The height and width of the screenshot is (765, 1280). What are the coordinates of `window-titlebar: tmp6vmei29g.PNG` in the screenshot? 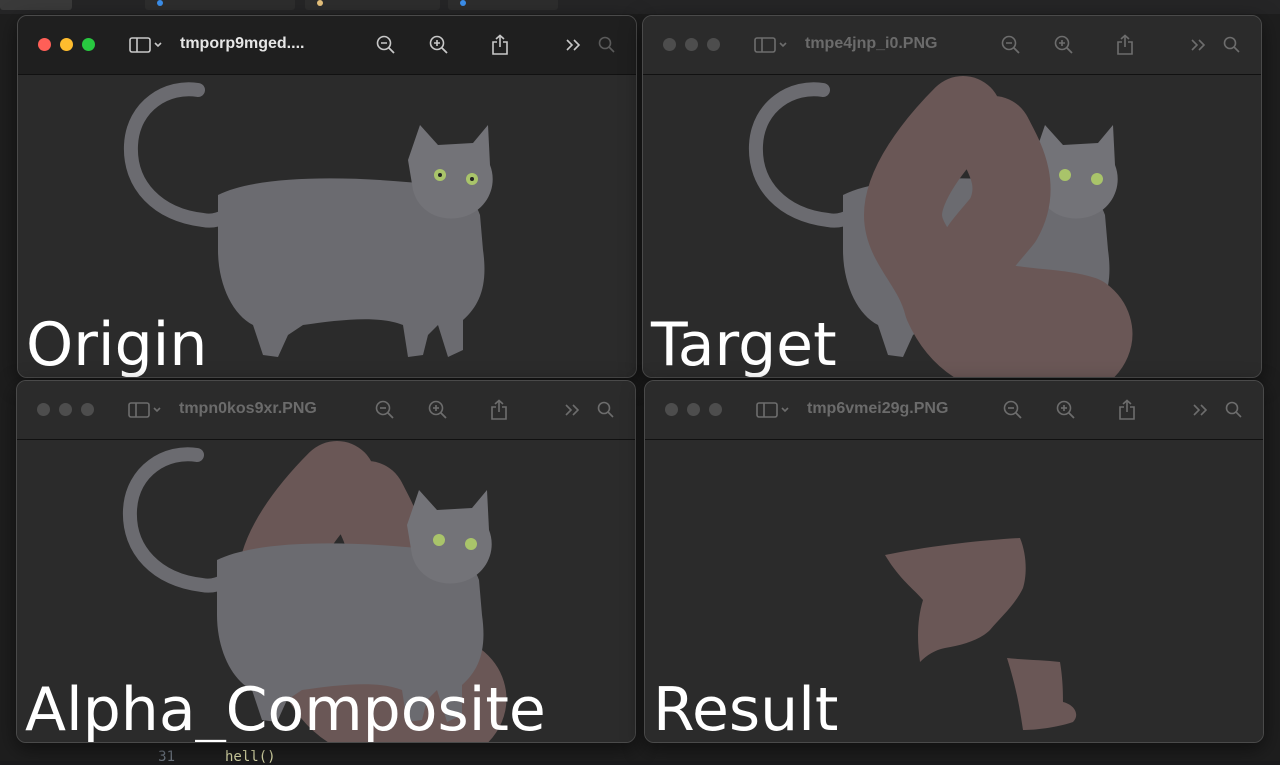 It's located at (954, 410).